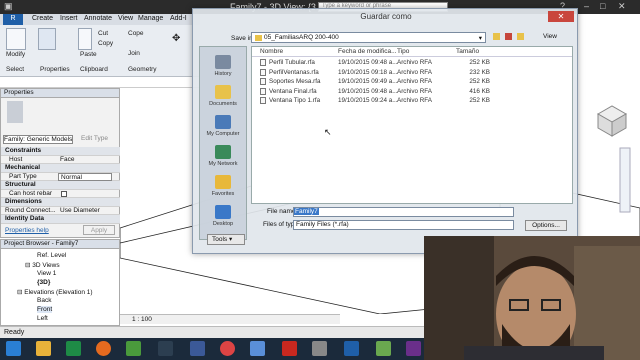  I want to click on col-size: Tamaño, so click(467, 51).